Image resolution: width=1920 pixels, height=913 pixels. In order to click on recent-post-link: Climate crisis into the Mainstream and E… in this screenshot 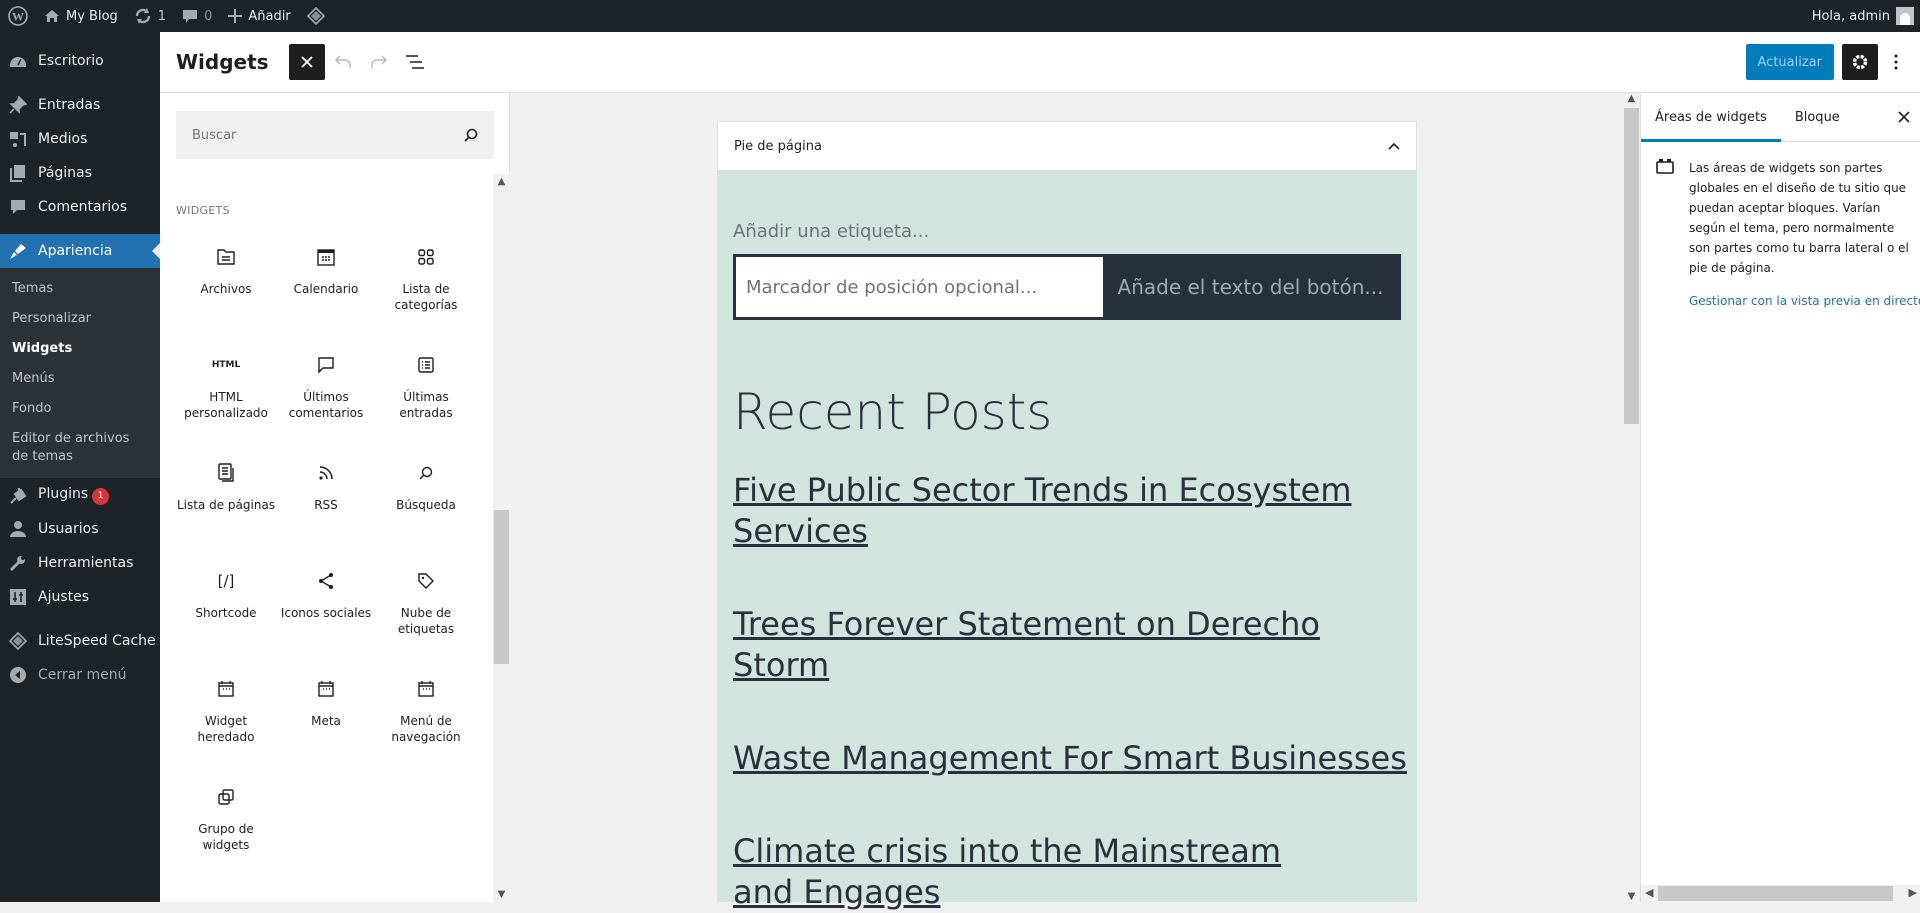, I will do `click(1013, 872)`.